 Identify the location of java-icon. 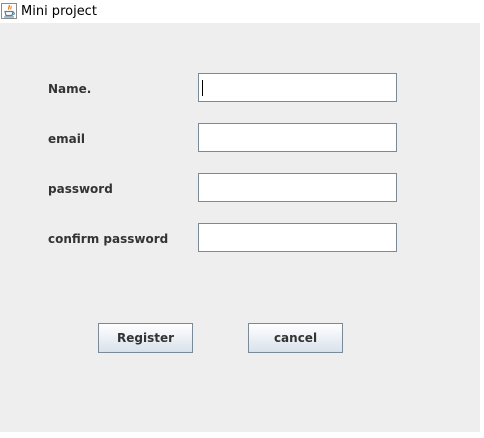
(9, 11).